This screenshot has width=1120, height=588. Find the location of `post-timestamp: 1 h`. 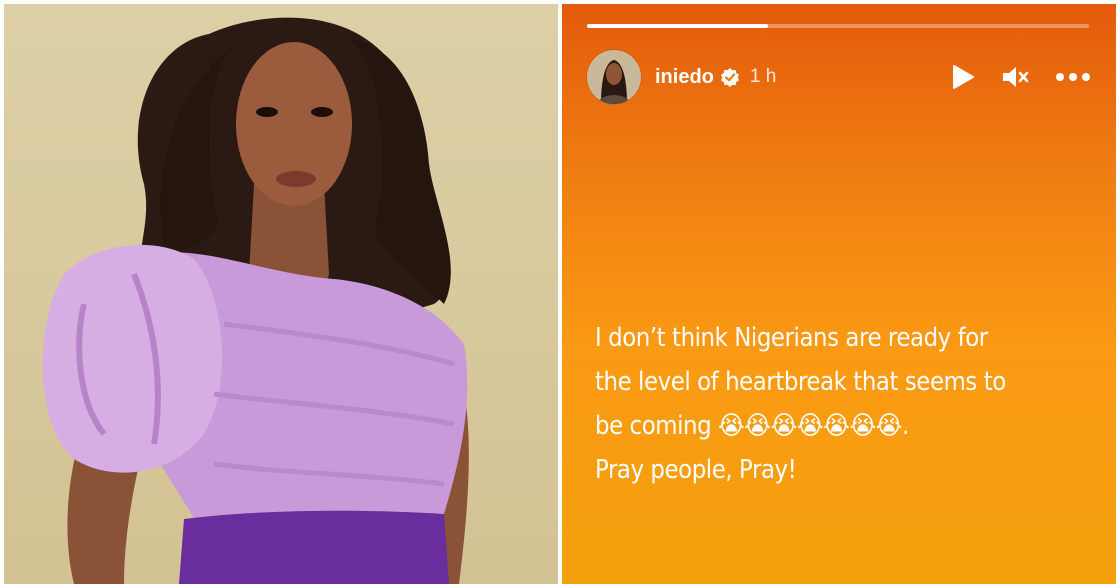

post-timestamp: 1 h is located at coordinates (763, 76).